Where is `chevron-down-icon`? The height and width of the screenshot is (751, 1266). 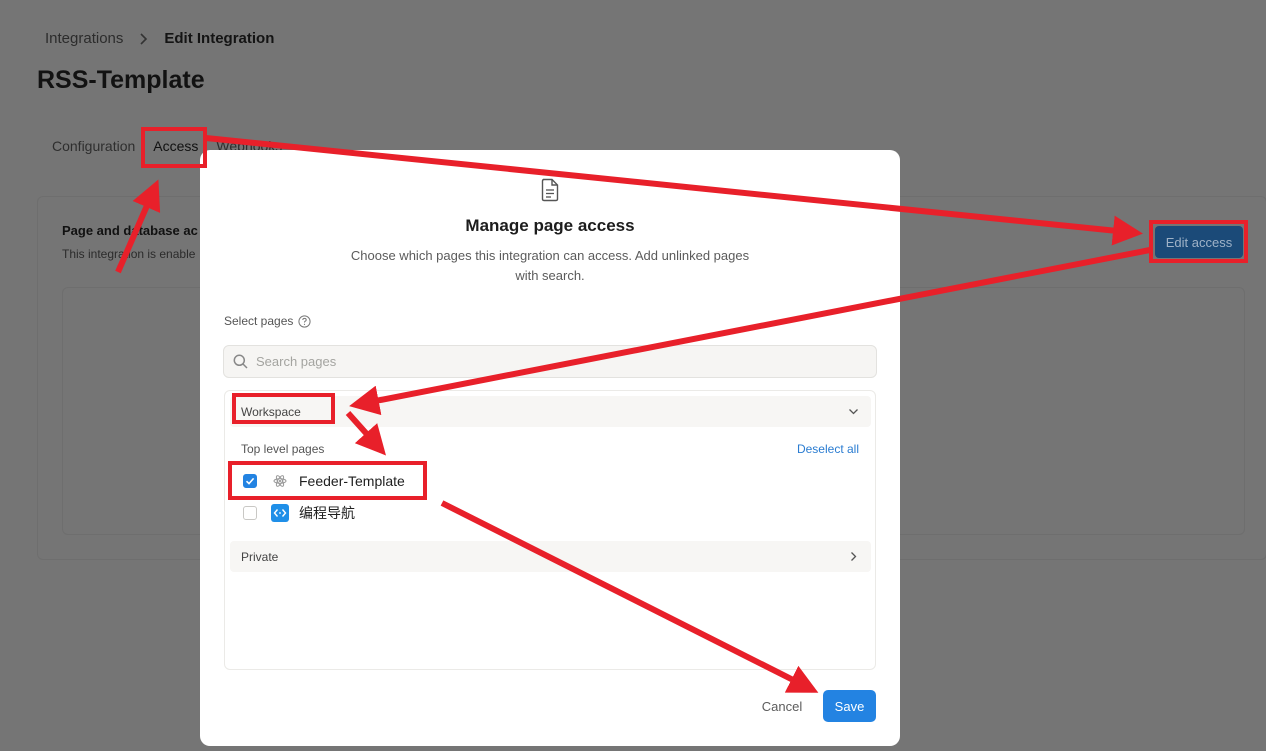
chevron-down-icon is located at coordinates (853, 412).